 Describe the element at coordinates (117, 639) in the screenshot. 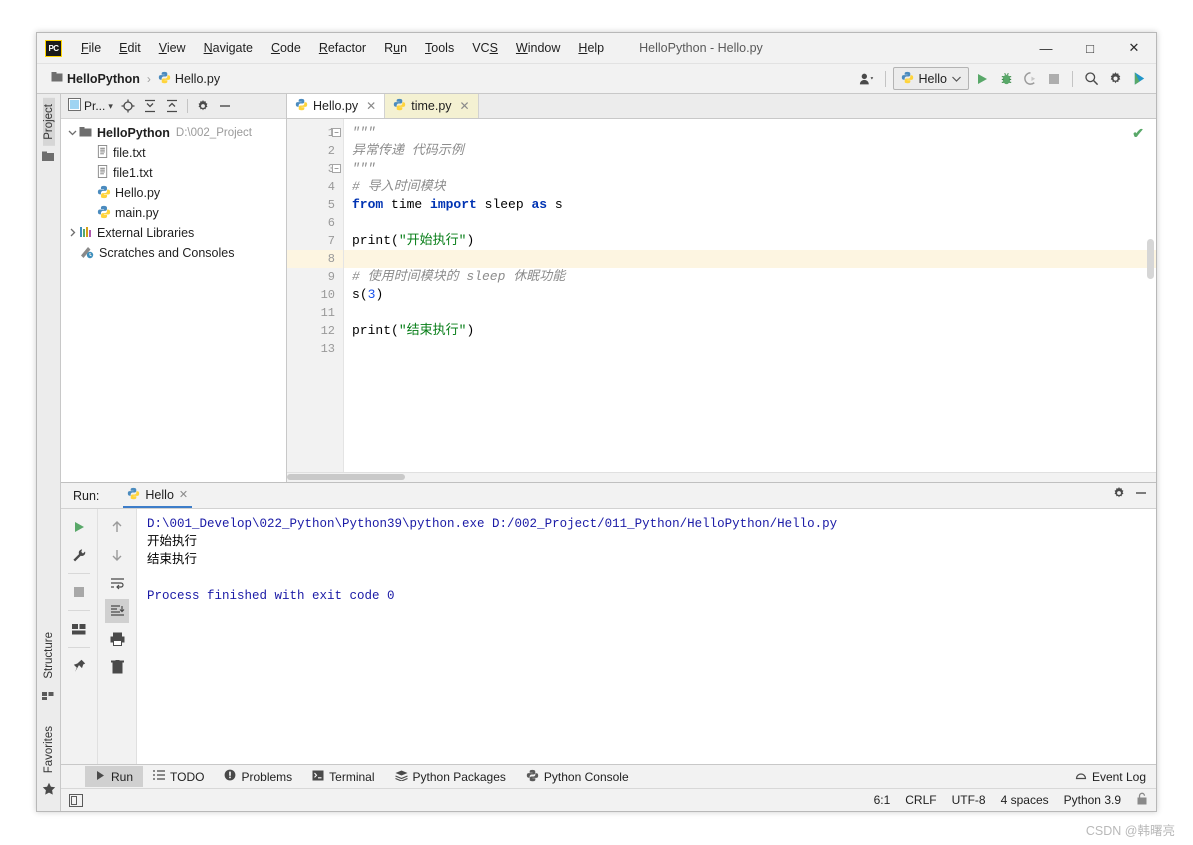

I see `print-icon` at that location.